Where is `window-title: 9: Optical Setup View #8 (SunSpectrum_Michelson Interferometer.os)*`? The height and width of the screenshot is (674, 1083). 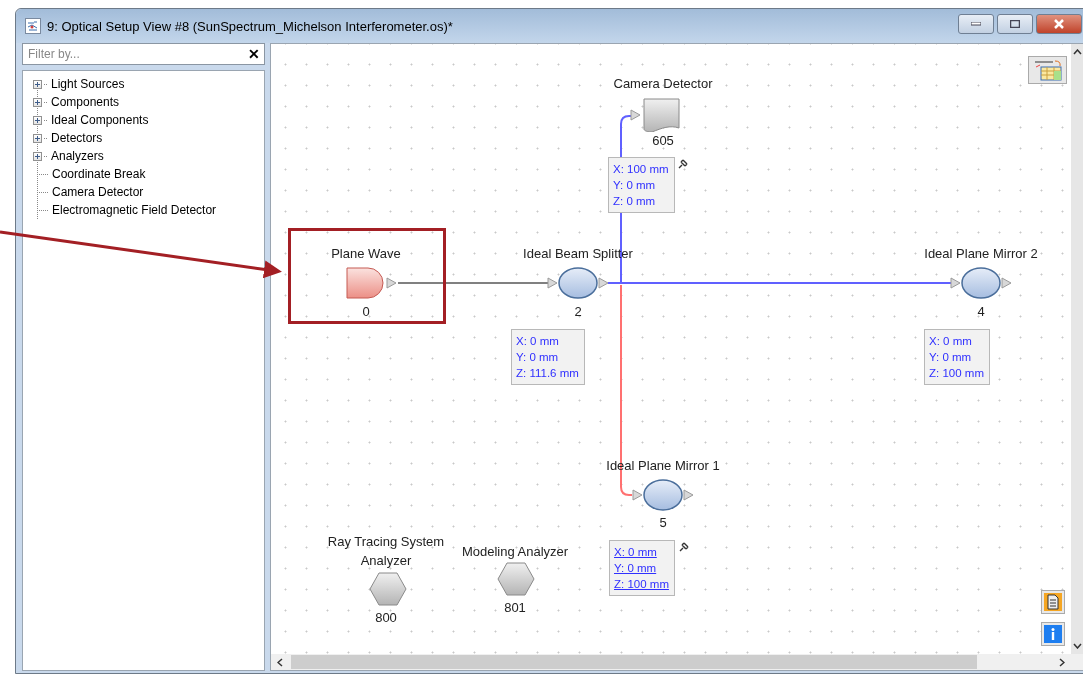
window-title: 9: Optical Setup View #8 (SunSpectrum_Michelson Interferometer.os)* is located at coordinates (250, 26).